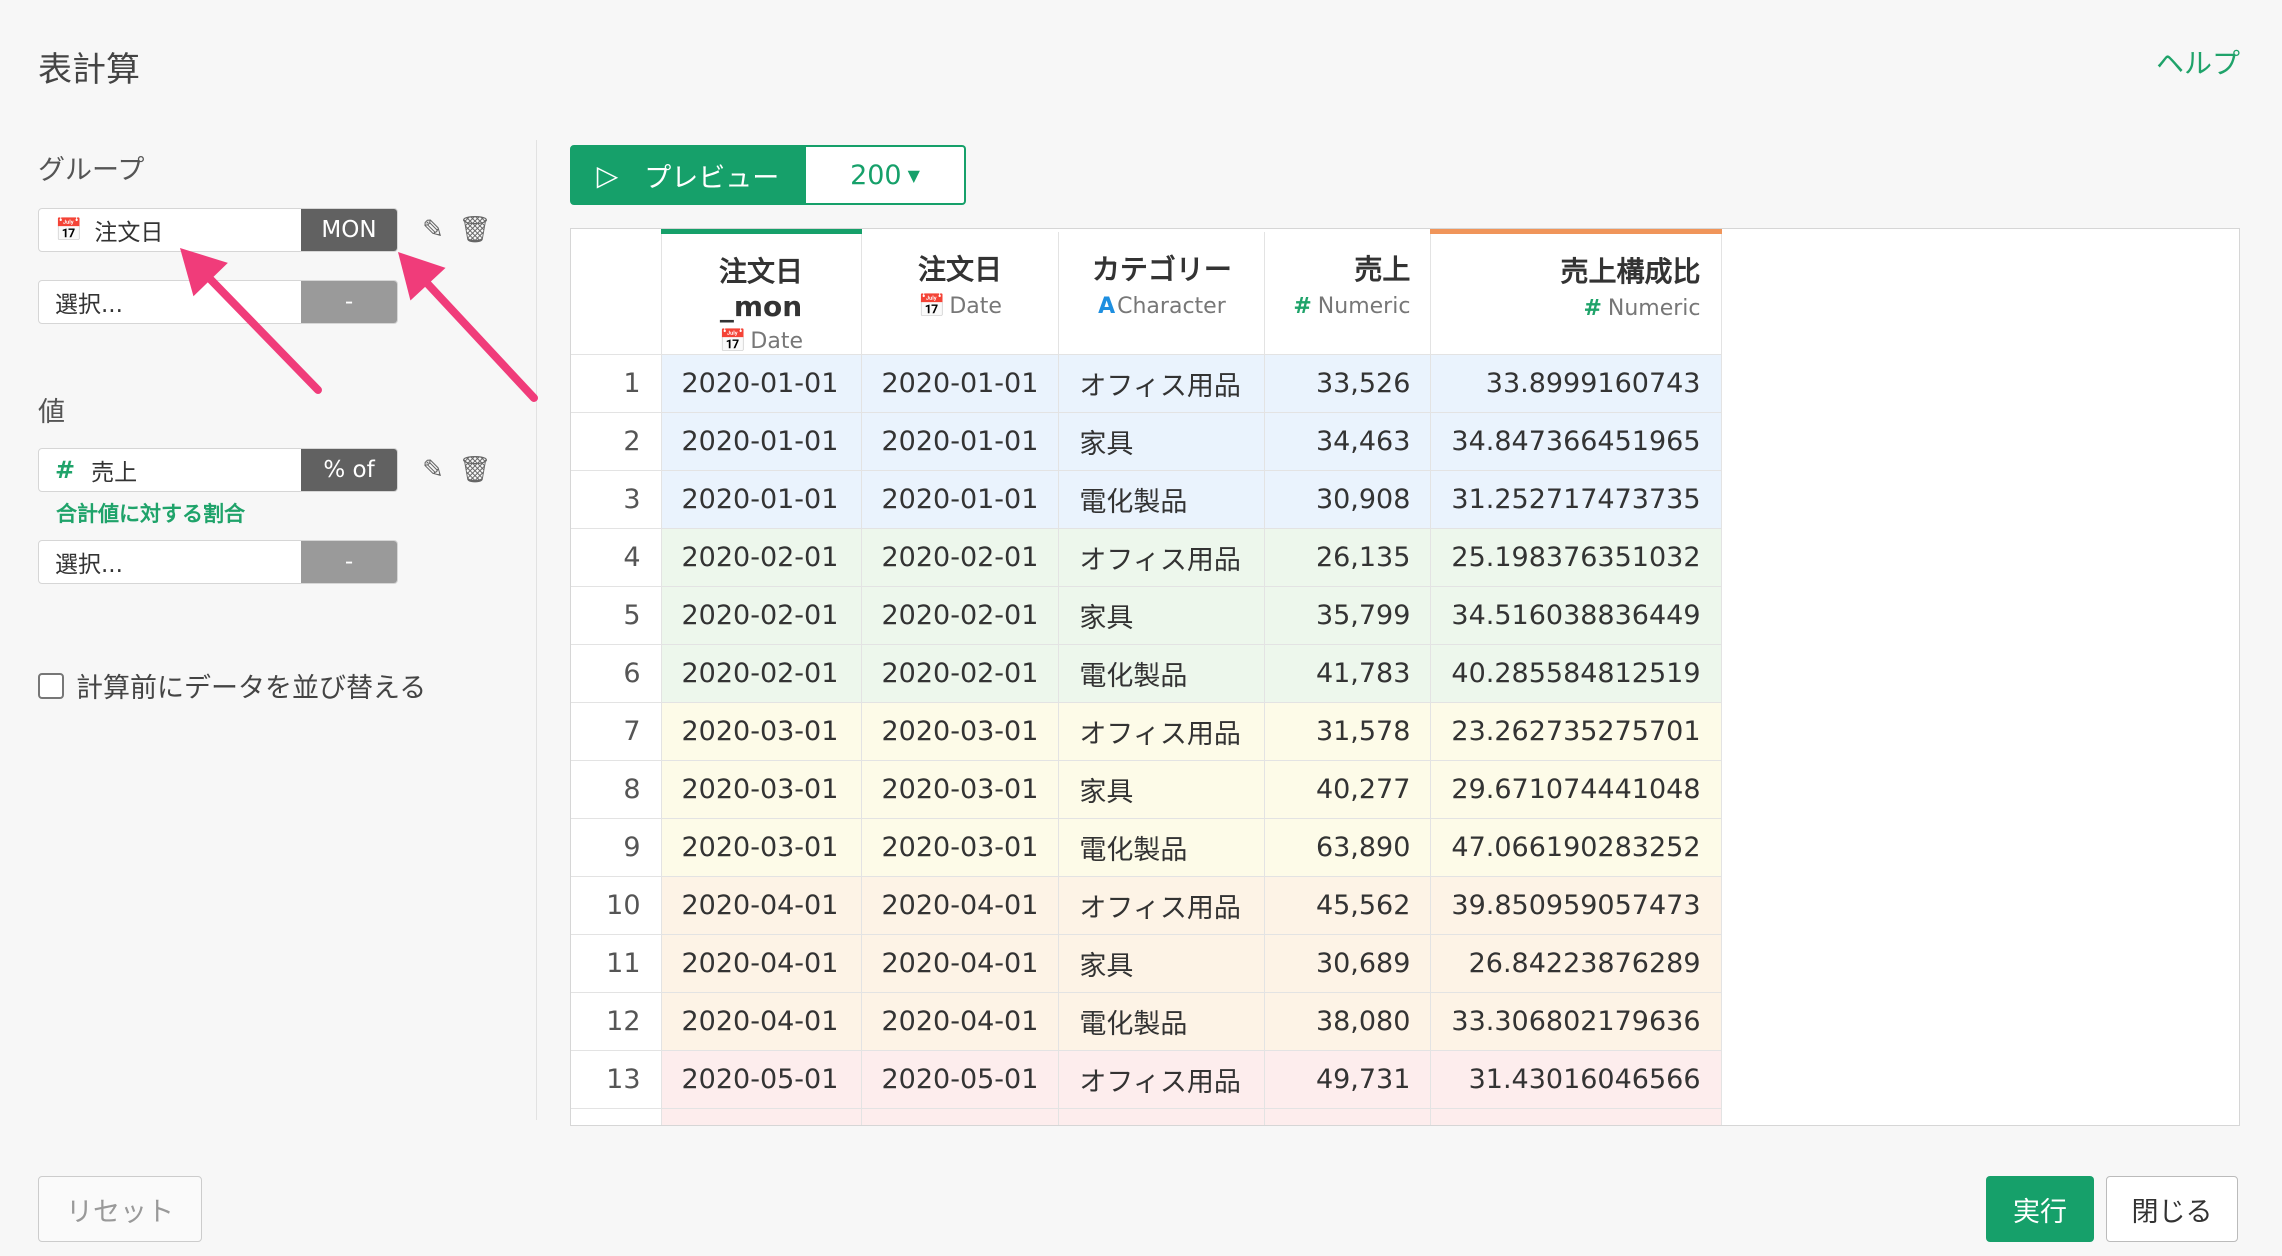 This screenshot has width=2282, height=1256. What do you see at coordinates (349, 230) in the screenshot?
I see `group-field-1-granularity: MON` at bounding box center [349, 230].